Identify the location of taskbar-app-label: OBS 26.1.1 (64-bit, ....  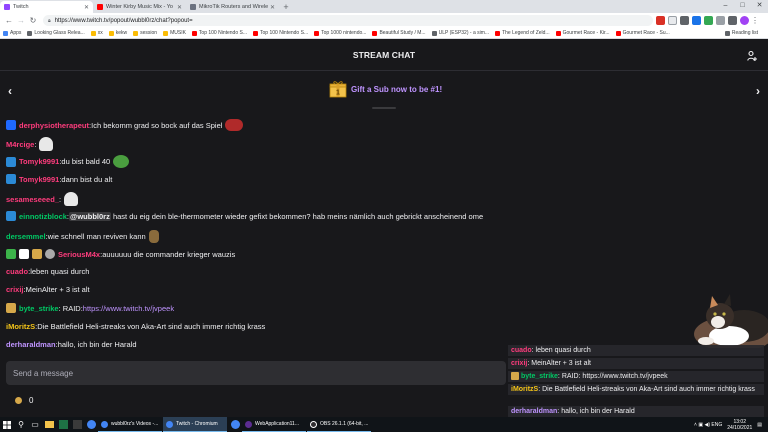
(344, 424).